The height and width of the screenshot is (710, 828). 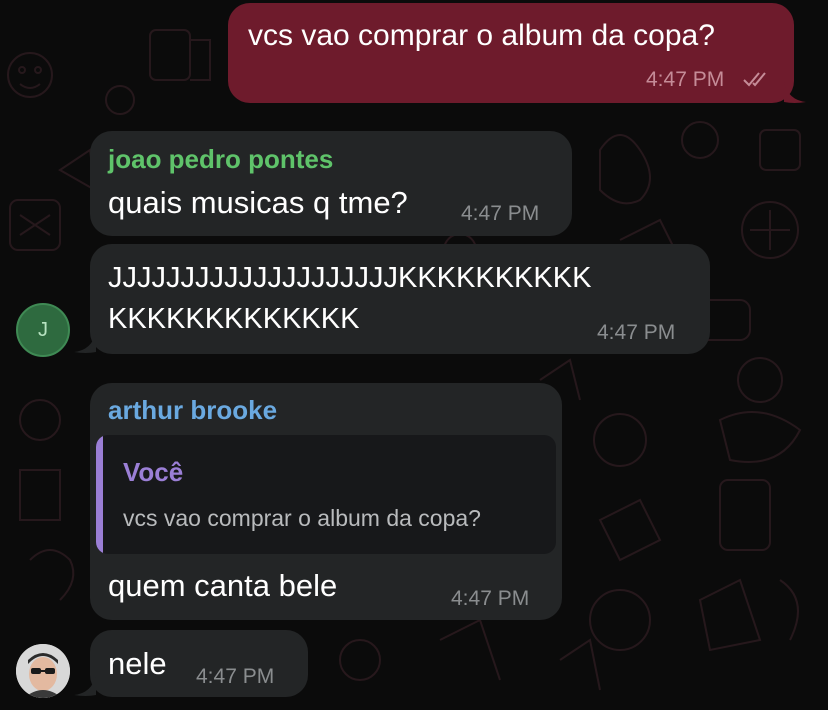 What do you see at coordinates (99, 494) in the screenshot?
I see `reply-quote-bar` at bounding box center [99, 494].